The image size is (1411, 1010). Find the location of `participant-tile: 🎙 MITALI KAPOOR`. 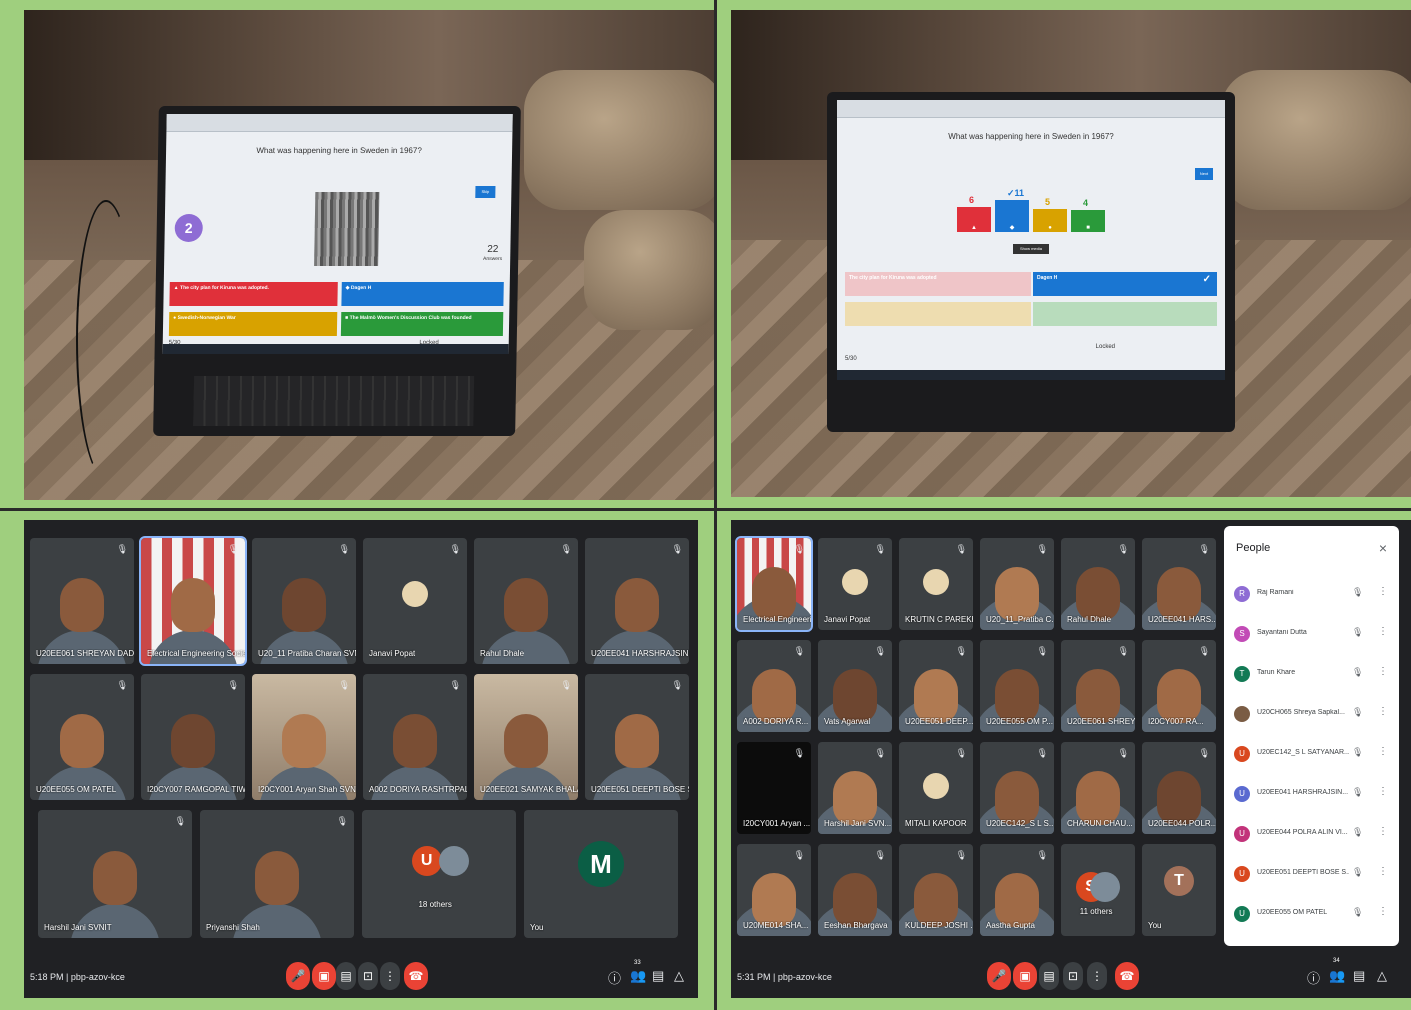

participant-tile: 🎙 MITALI KAPOOR is located at coordinates (936, 788).